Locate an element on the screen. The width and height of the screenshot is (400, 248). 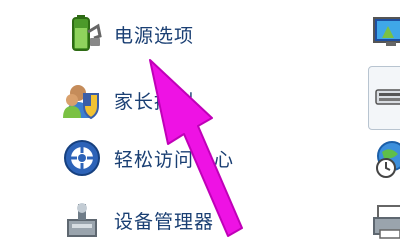
parental-controls-icon is located at coordinates (81, 102).